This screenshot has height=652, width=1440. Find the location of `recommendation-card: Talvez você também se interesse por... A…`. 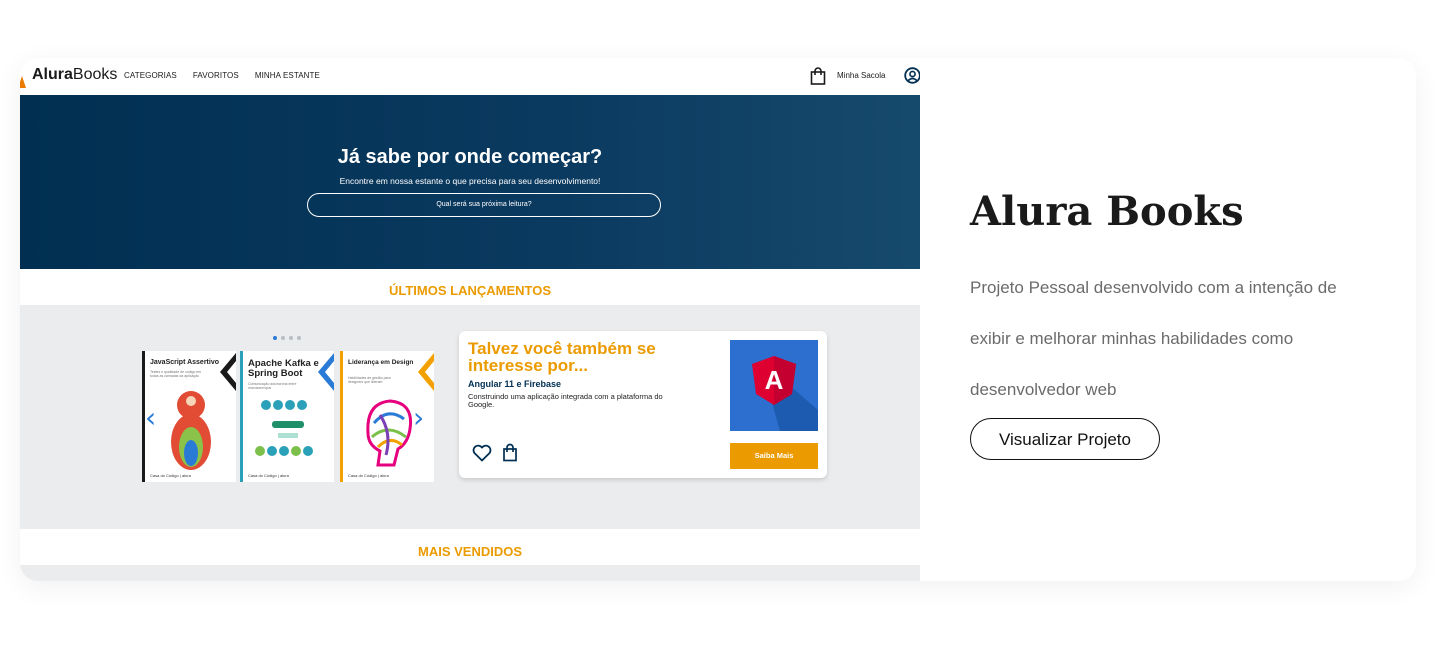

recommendation-card: Talvez você também se interesse por... A… is located at coordinates (643, 404).